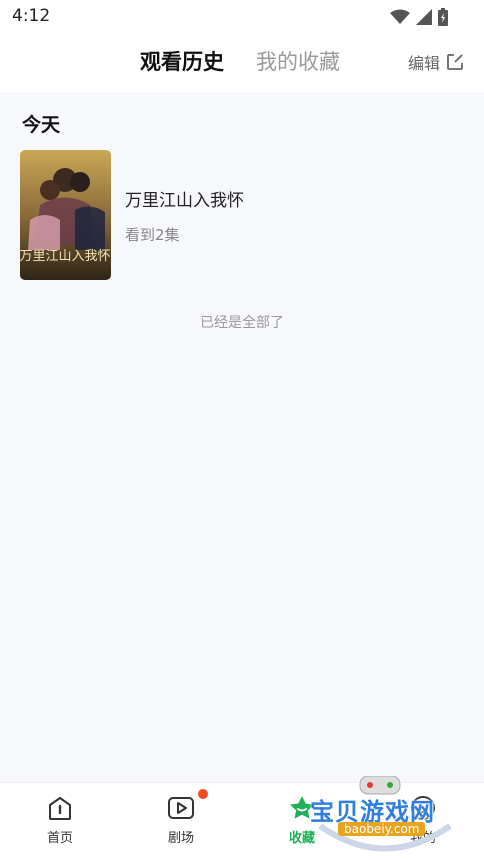 The height and width of the screenshot is (860, 484). I want to click on poster-title: 万里江山入我怀, so click(65, 256).